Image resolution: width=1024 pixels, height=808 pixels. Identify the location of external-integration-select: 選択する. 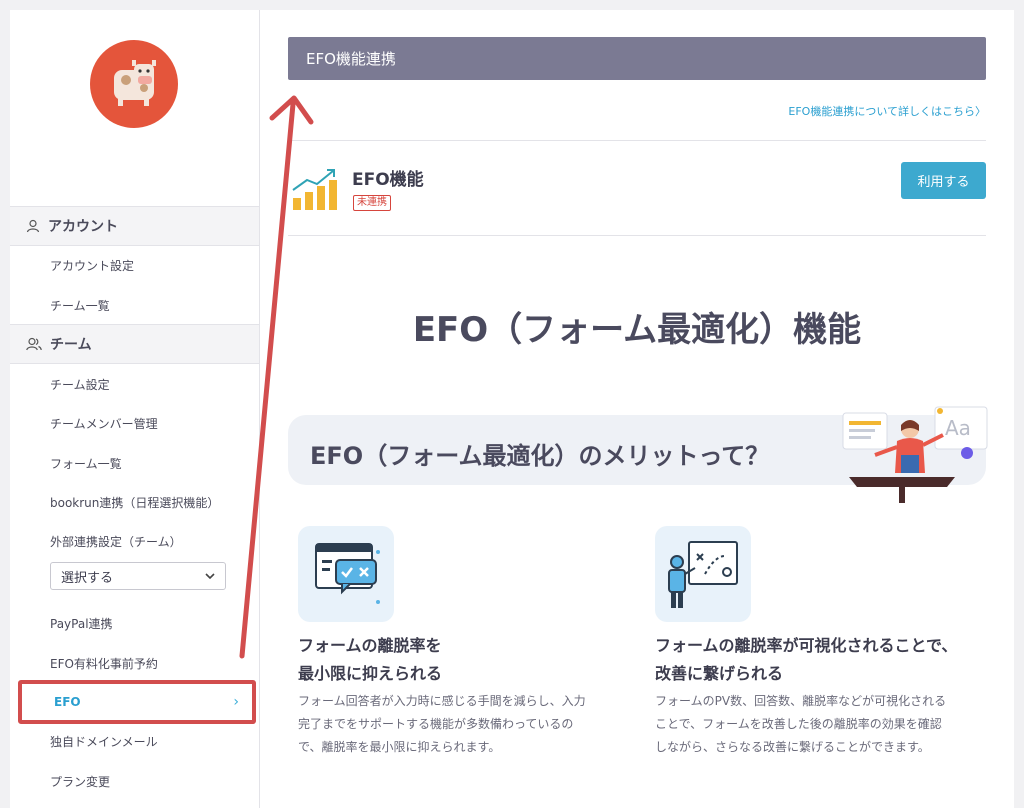
(138, 576).